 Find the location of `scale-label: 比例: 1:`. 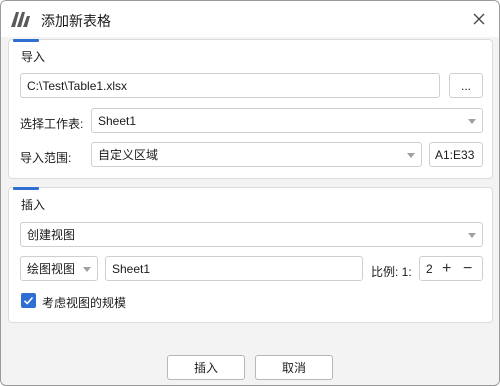

scale-label: 比例: 1: is located at coordinates (391, 272).